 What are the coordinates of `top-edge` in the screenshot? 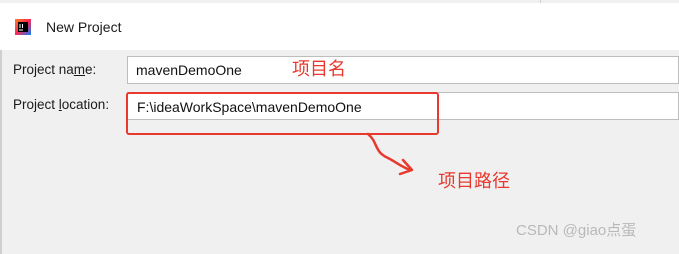 It's located at (339, 1).